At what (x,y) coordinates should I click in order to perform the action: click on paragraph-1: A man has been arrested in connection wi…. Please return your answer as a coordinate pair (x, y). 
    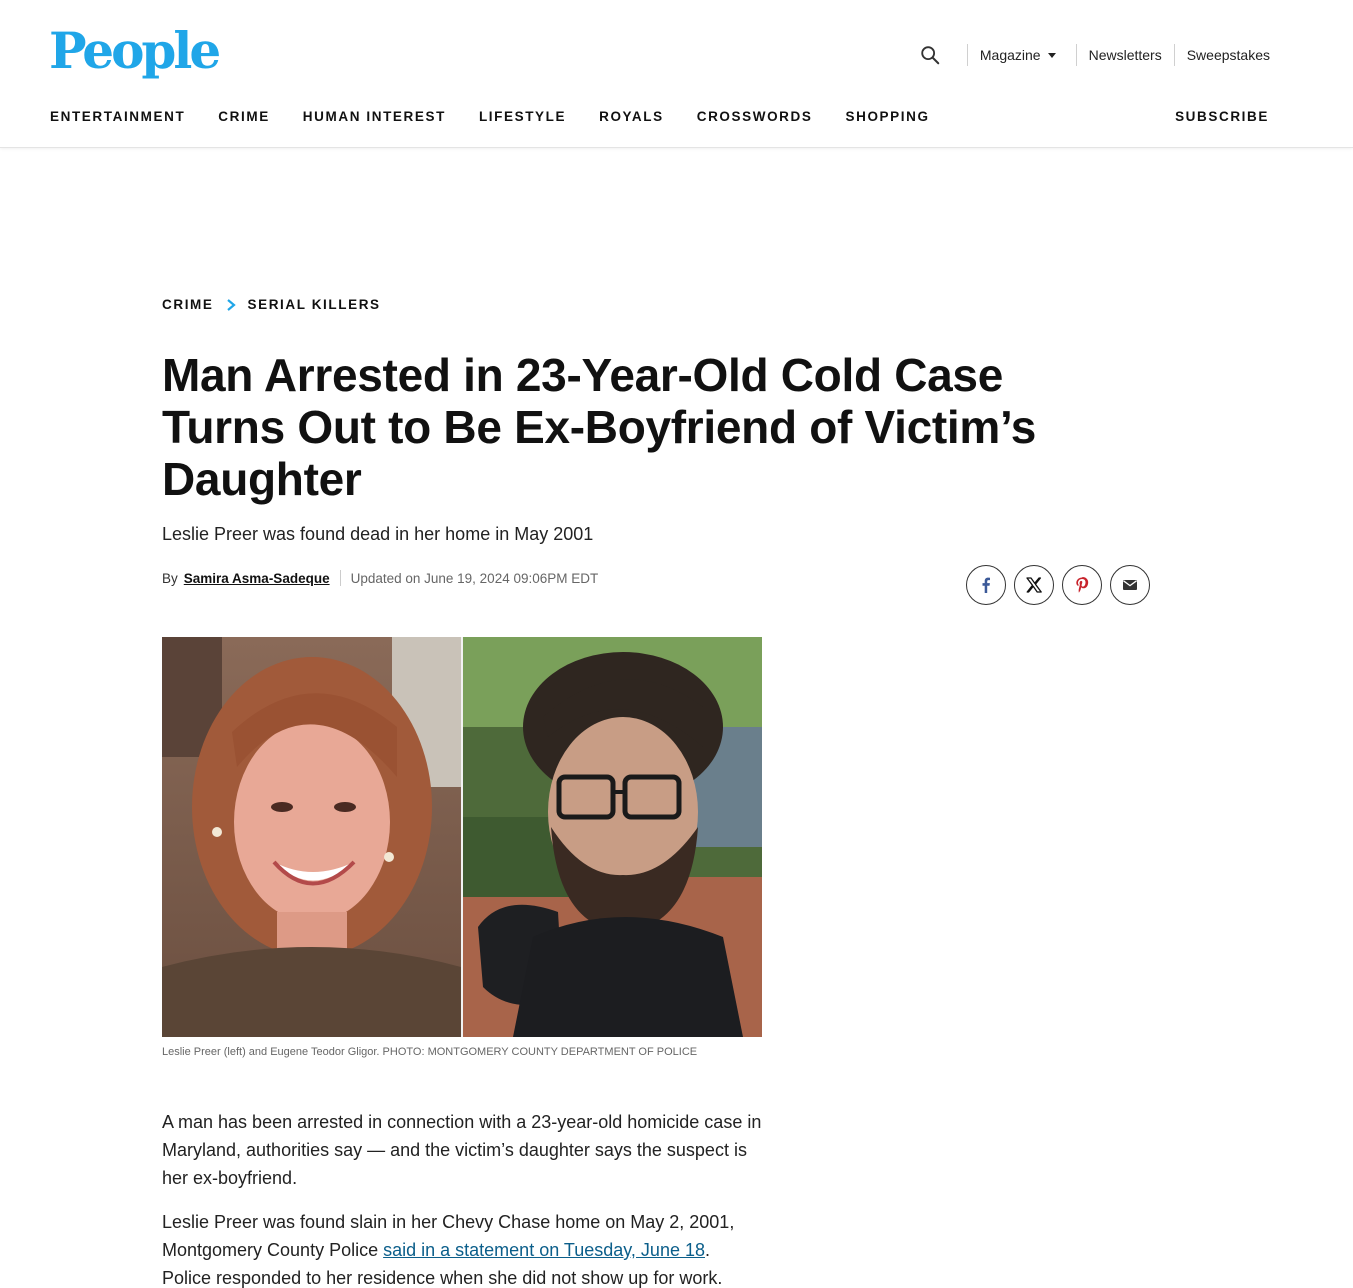
    Looking at the image, I should click on (462, 1150).